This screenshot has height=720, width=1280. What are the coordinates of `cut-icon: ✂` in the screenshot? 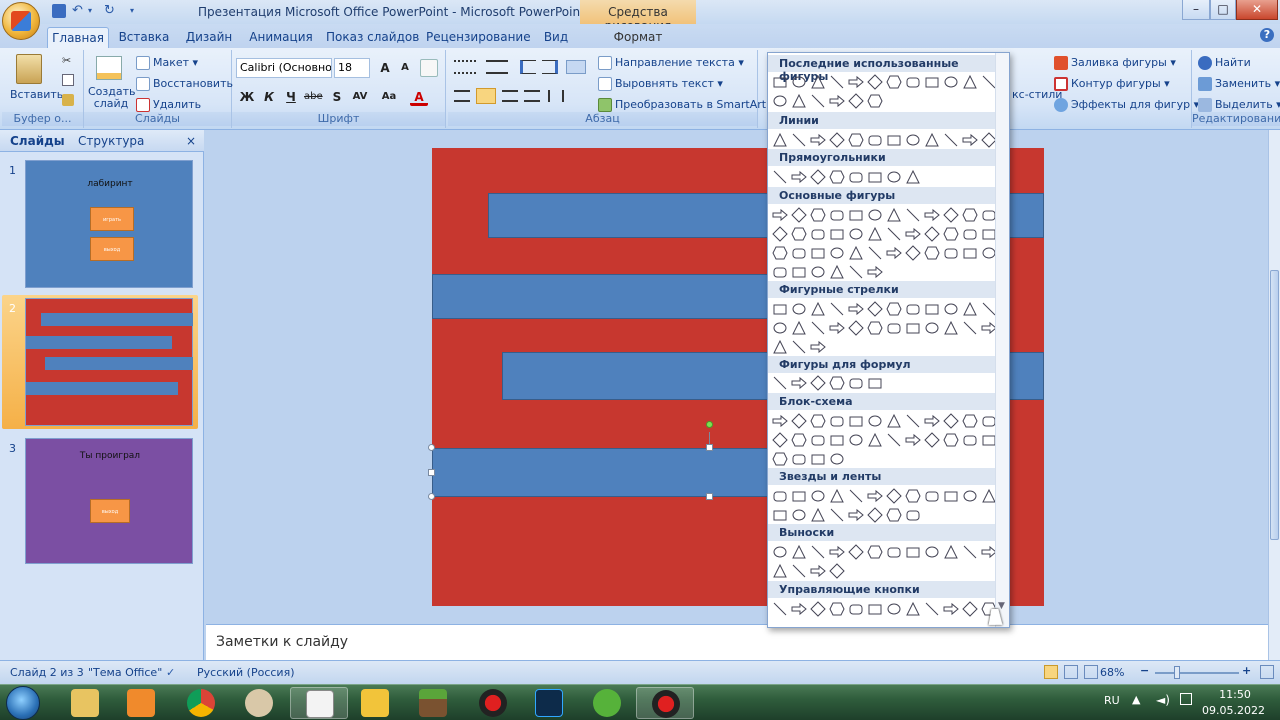 It's located at (66, 60).